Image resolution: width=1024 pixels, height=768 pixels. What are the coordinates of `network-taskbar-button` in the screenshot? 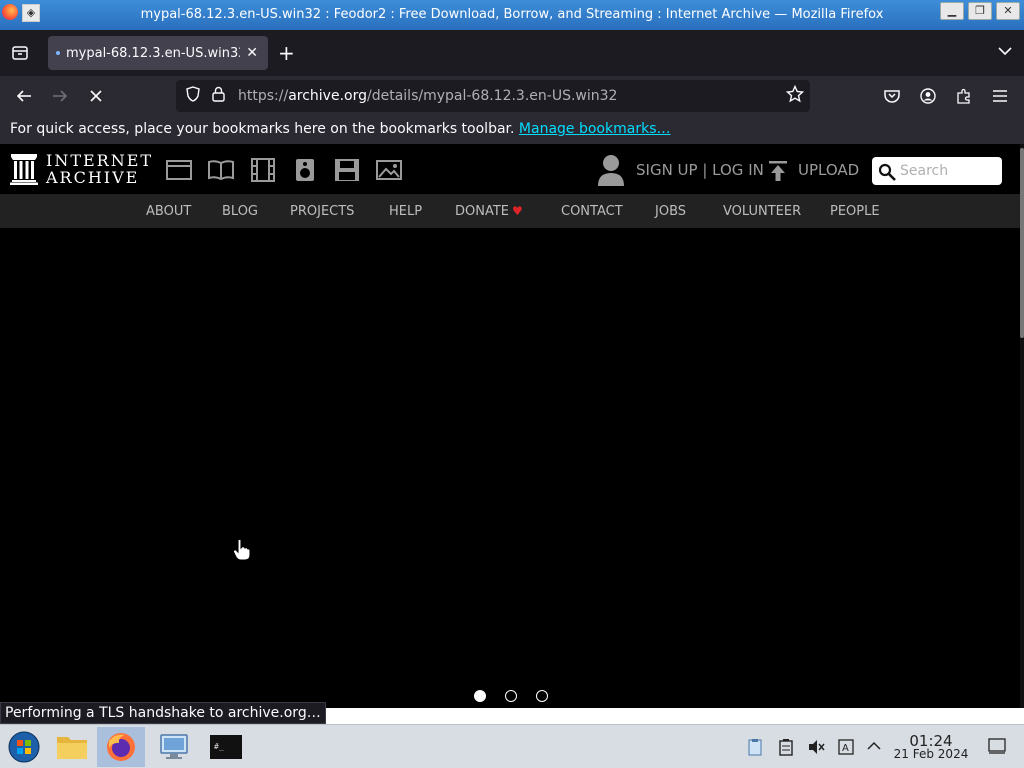 It's located at (174, 747).